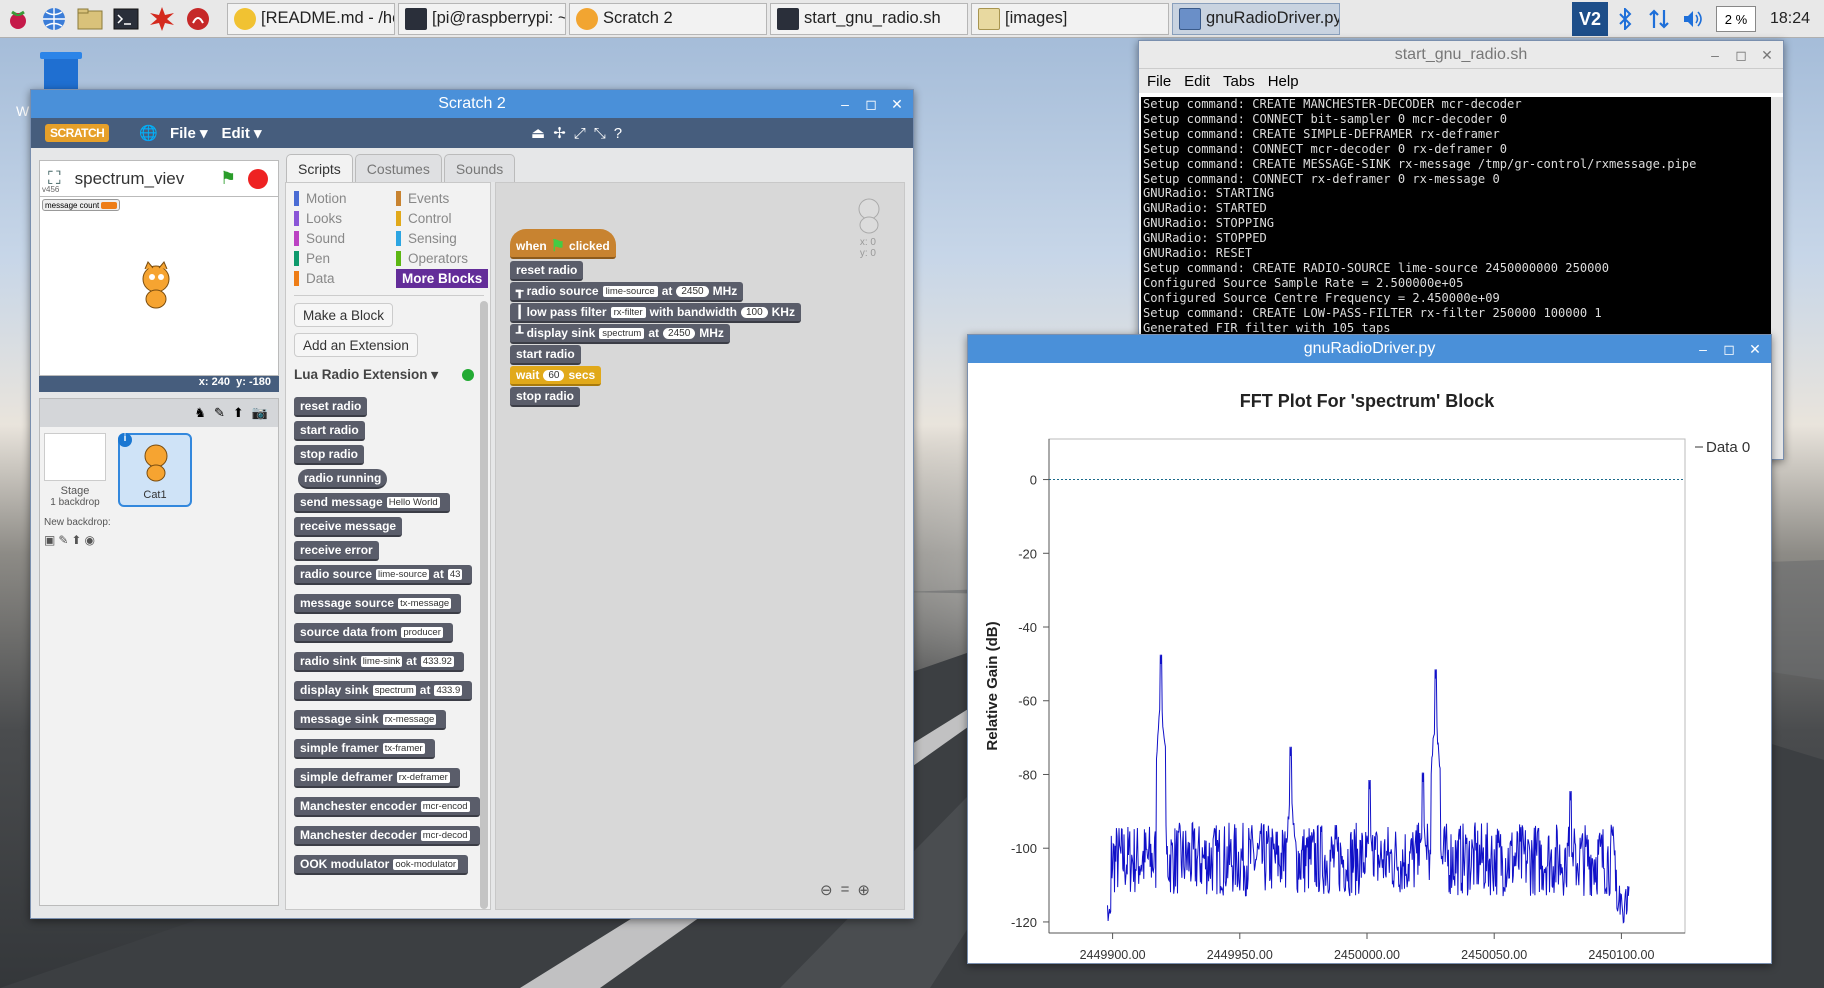  I want to click on network-icon, so click(1659, 19).